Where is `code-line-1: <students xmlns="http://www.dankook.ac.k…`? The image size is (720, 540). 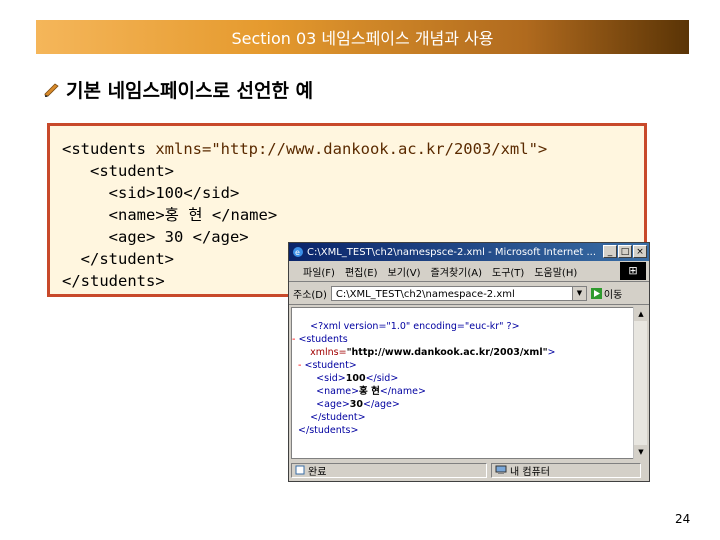 code-line-1: <students xmlns="http://www.dankook.ac.k… is located at coordinates (305, 149).